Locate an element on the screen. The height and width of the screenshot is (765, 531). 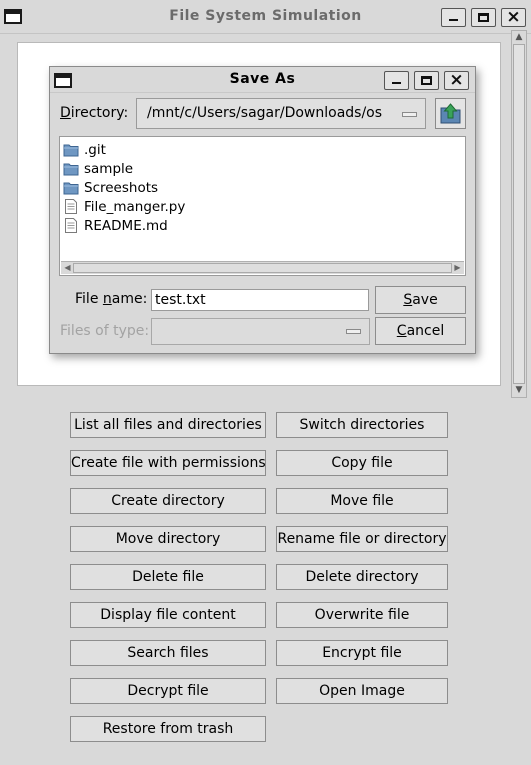
directory-combobox: /mnt/c/Users/sagar/Downloads/os is located at coordinates (281, 113).